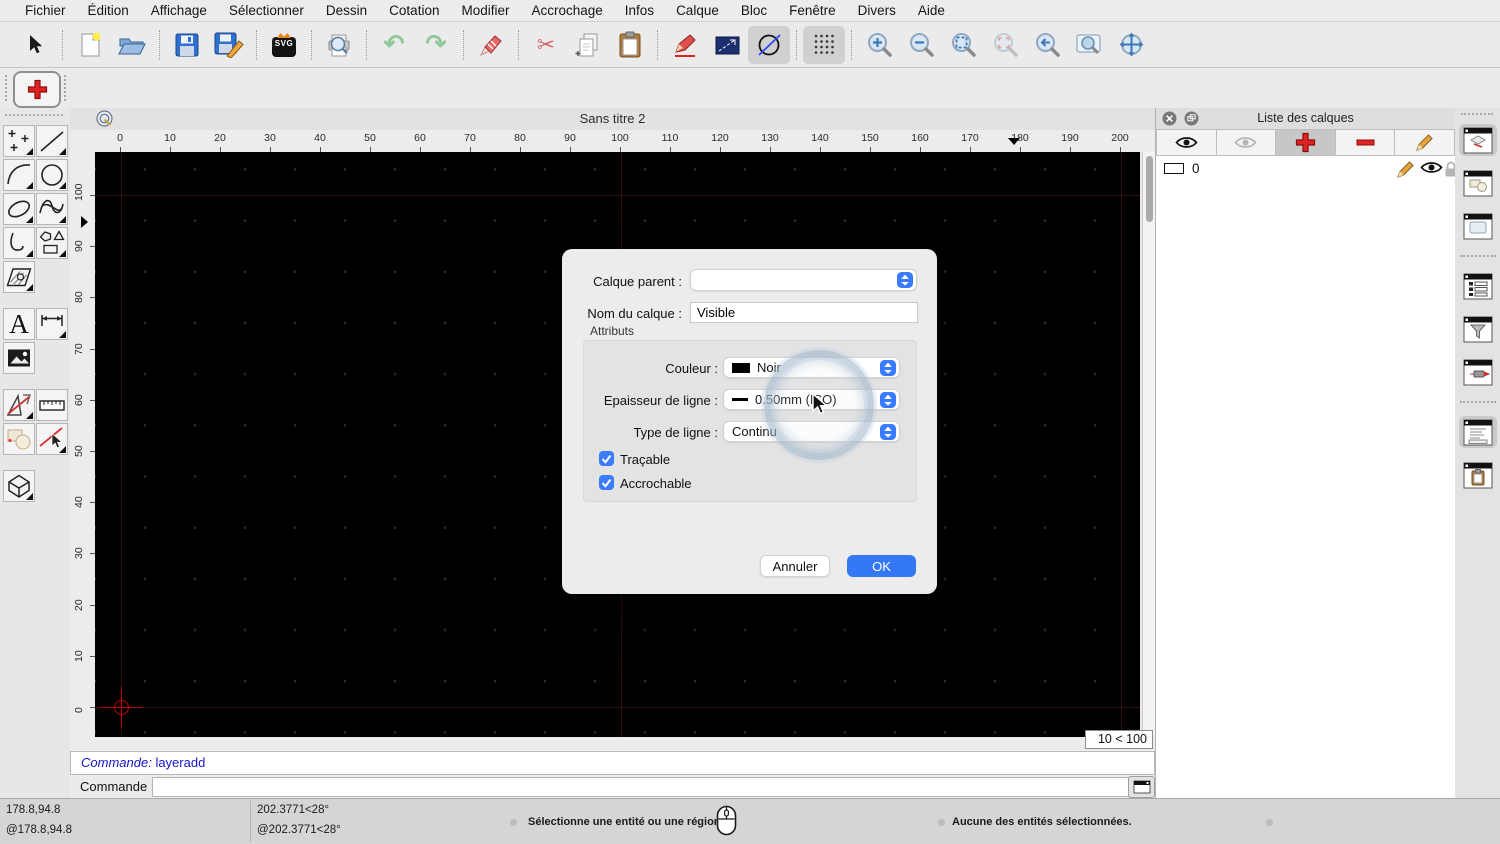 This screenshot has height=844, width=1500. Describe the element at coordinates (641, 787) in the screenshot. I see `command-input` at that location.